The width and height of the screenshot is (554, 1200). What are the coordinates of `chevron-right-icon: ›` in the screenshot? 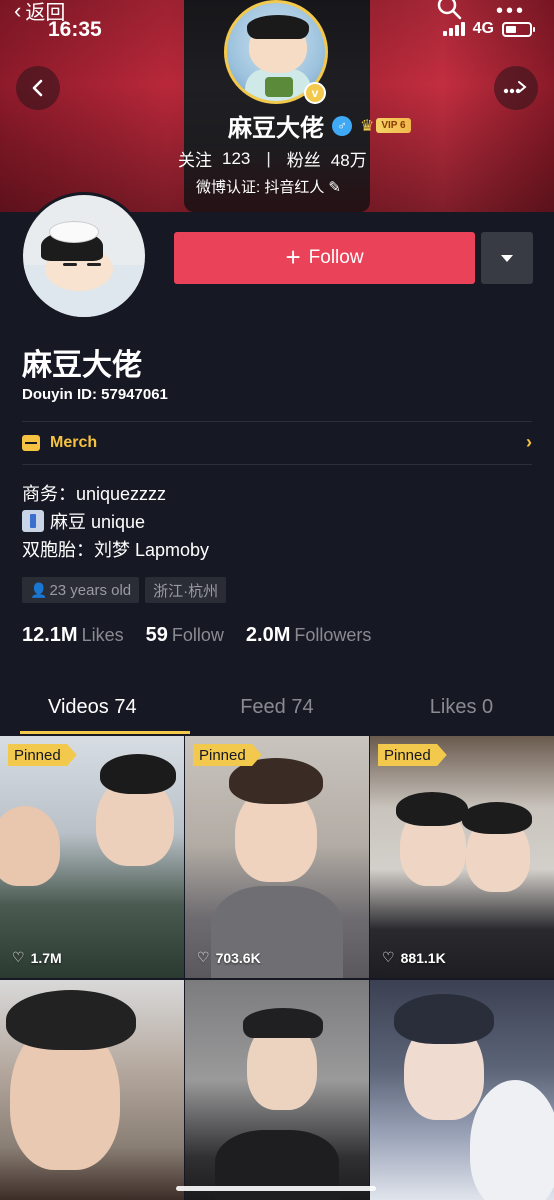 It's located at (529, 442).